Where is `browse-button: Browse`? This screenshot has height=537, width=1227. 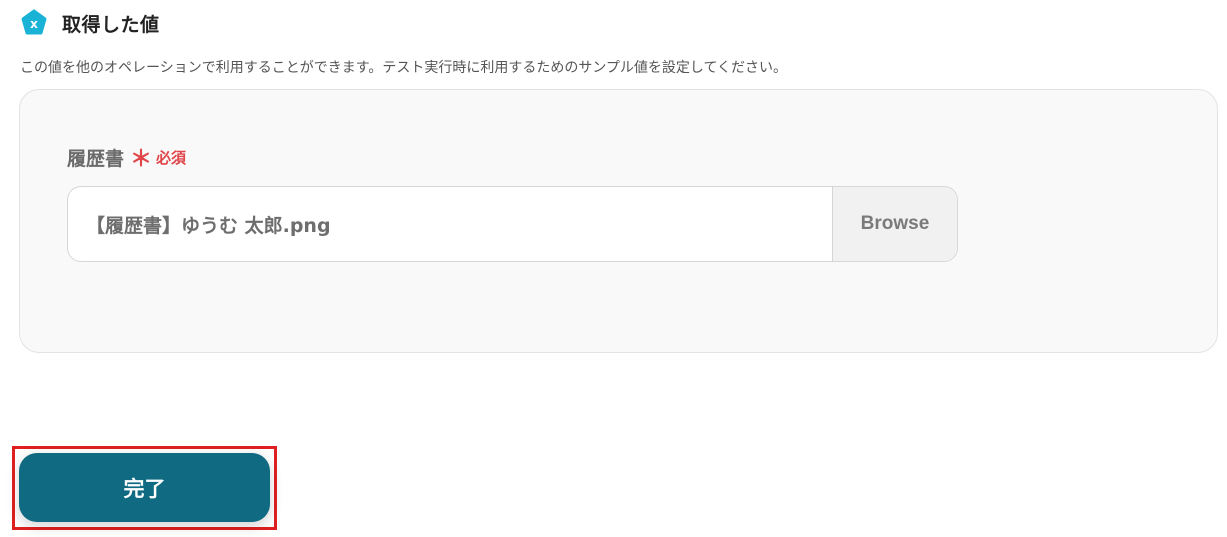 browse-button: Browse is located at coordinates (894, 224).